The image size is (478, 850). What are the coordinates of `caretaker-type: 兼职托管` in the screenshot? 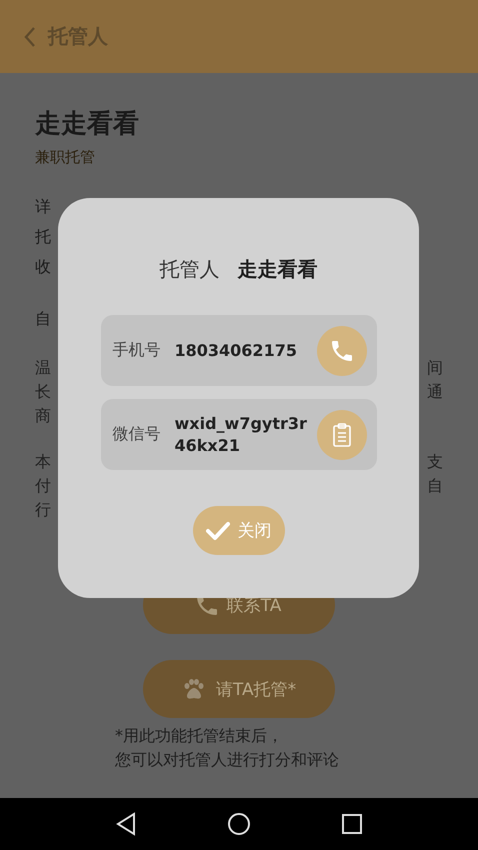 It's located at (65, 157).